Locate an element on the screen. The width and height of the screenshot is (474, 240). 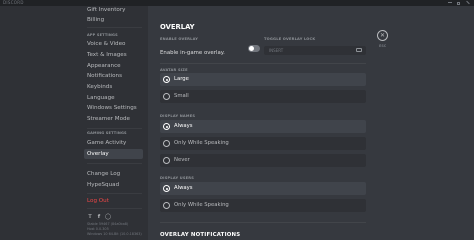
sidebar-item-notifications: Notifications is located at coordinates (113, 76).